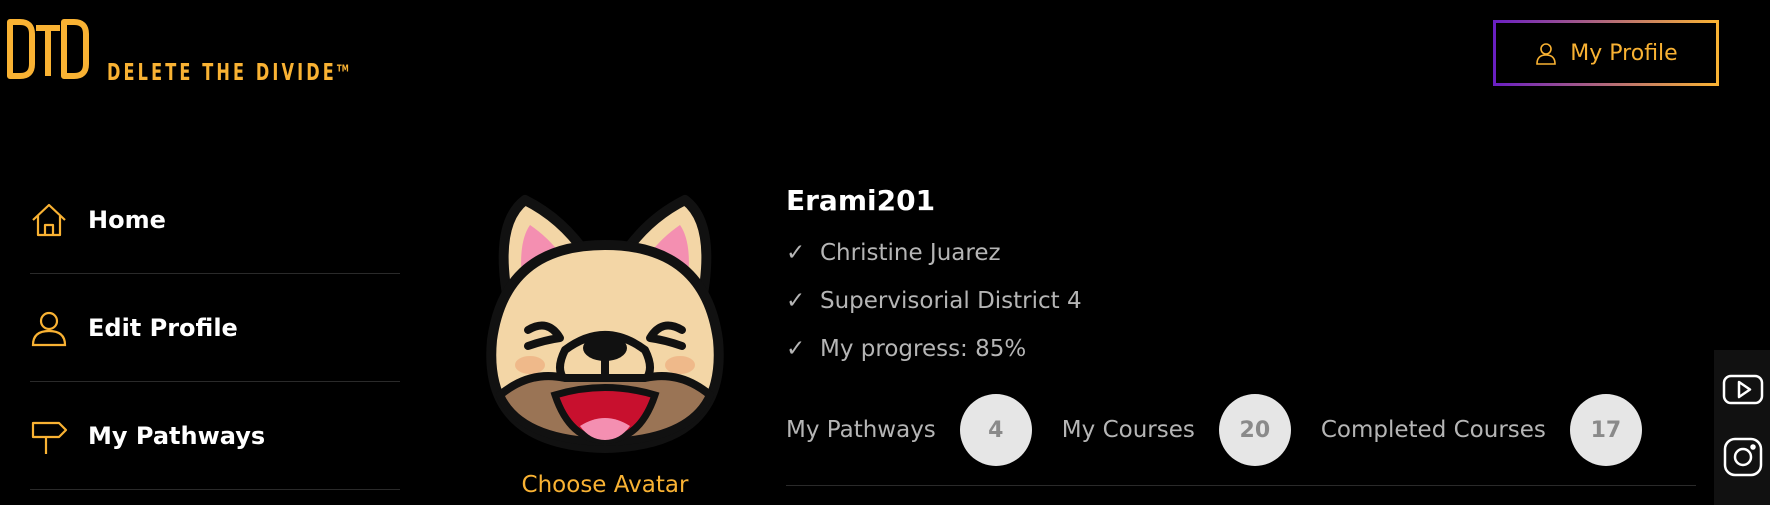  What do you see at coordinates (1241, 485) in the screenshot?
I see `stats-divider` at bounding box center [1241, 485].